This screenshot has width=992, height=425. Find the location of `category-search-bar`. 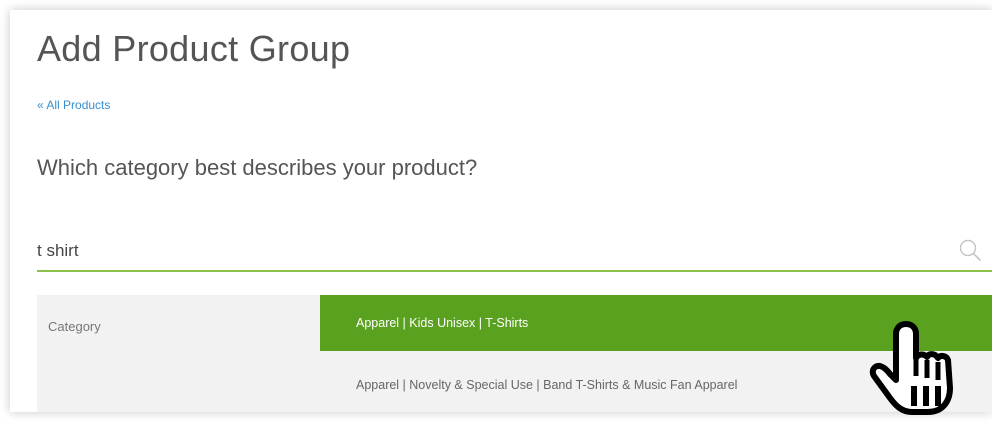

category-search-bar is located at coordinates (514, 251).